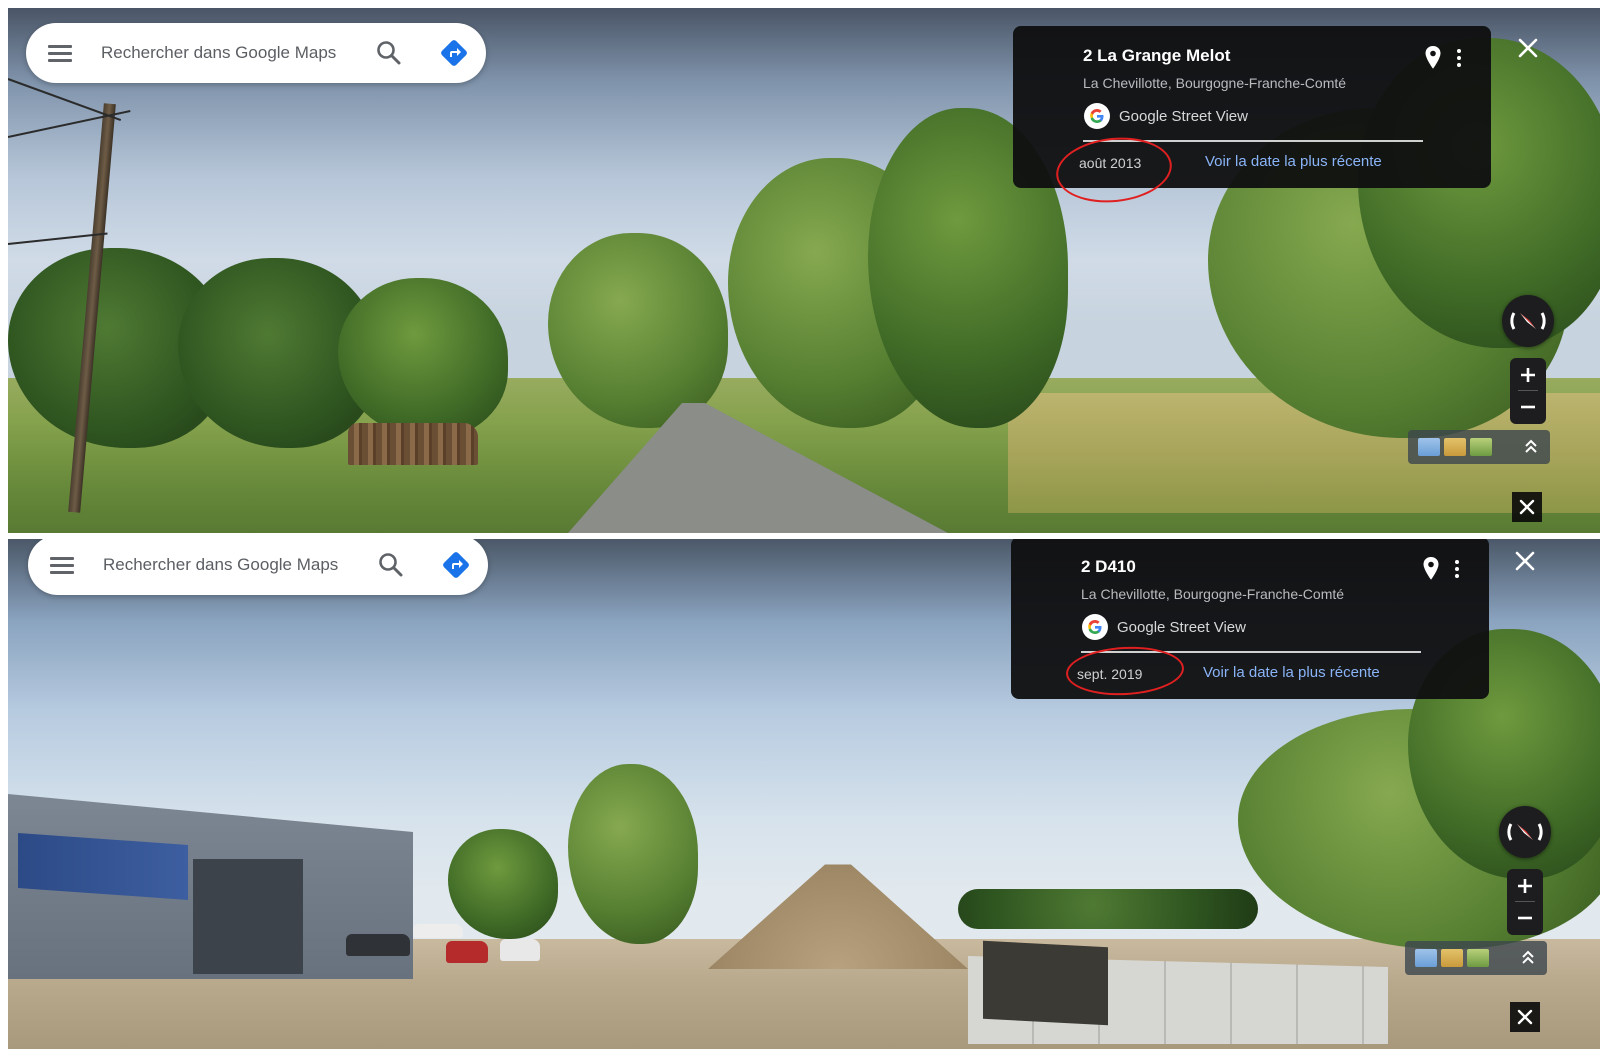 The image size is (1600, 1055). What do you see at coordinates (1157, 55) in the screenshot?
I see `location-title: 2 La Grange Melot` at bounding box center [1157, 55].